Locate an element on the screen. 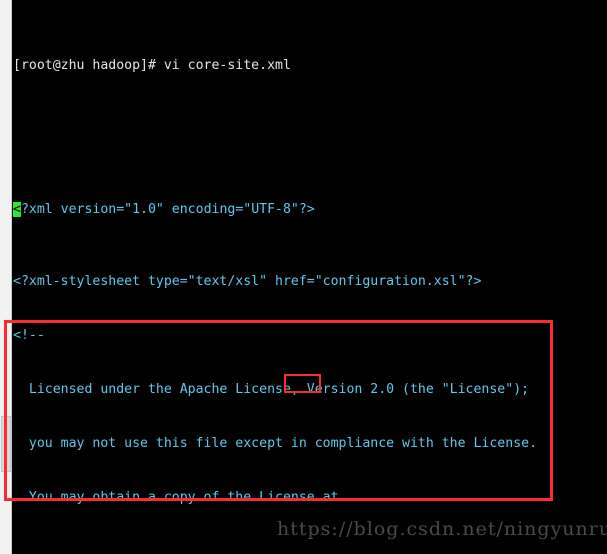 This screenshot has height=554, width=607. vim-cursor: < is located at coordinates (17, 209).